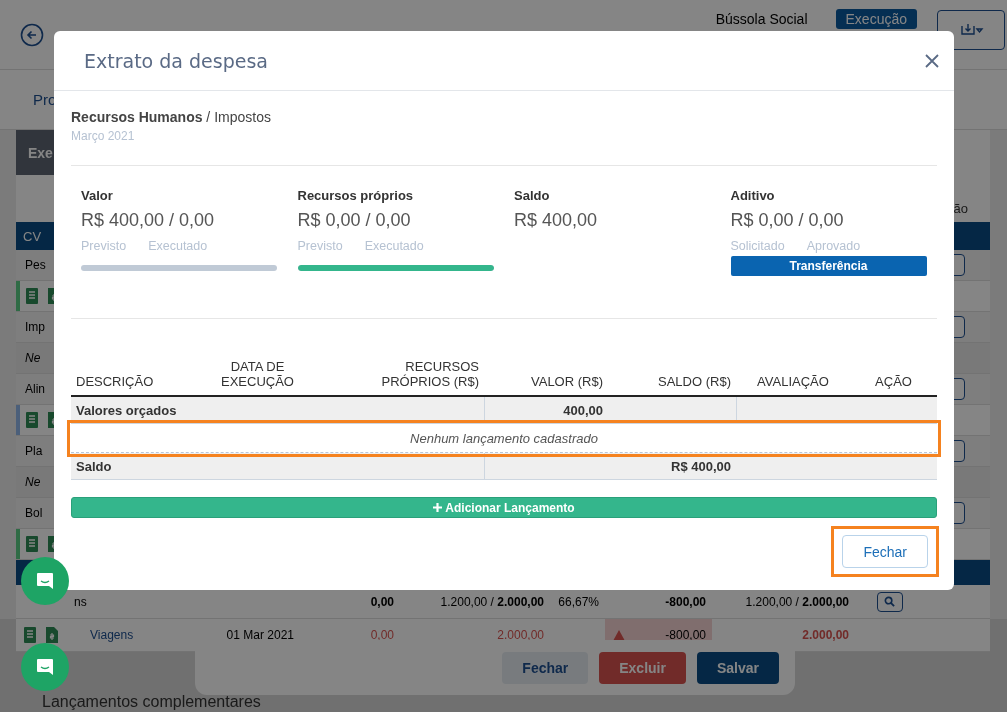  I want to click on column-header: DATA DE EXECUÇÃO, so click(257, 375).